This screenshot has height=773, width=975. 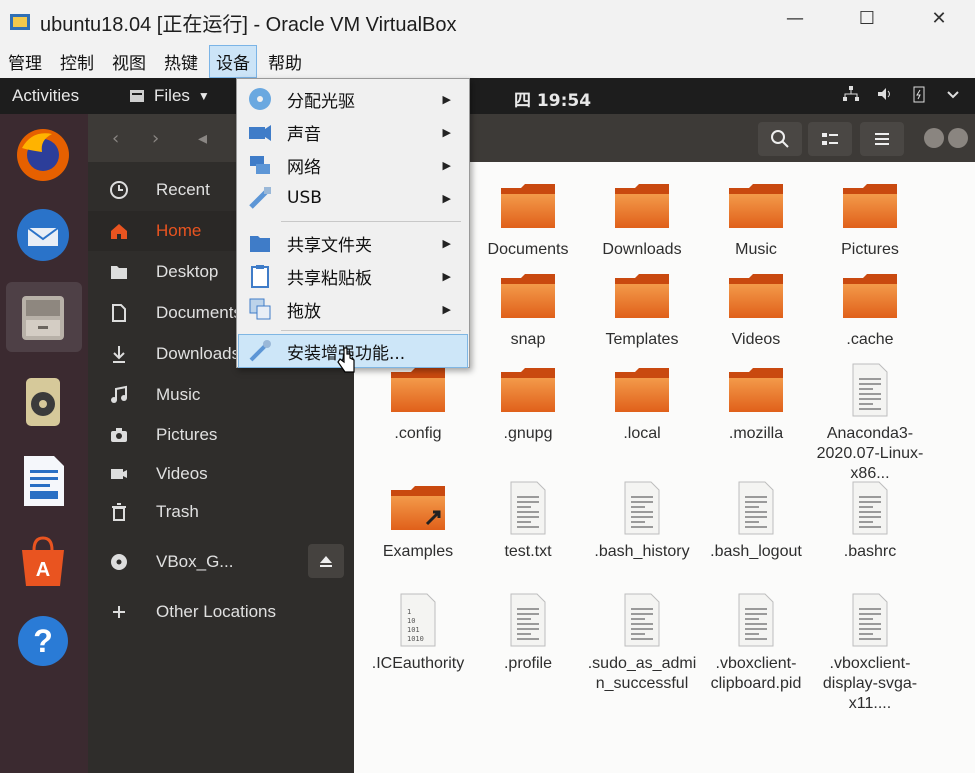 What do you see at coordinates (221, 474) in the screenshot?
I see `sidebar-item-videos: Videos` at bounding box center [221, 474].